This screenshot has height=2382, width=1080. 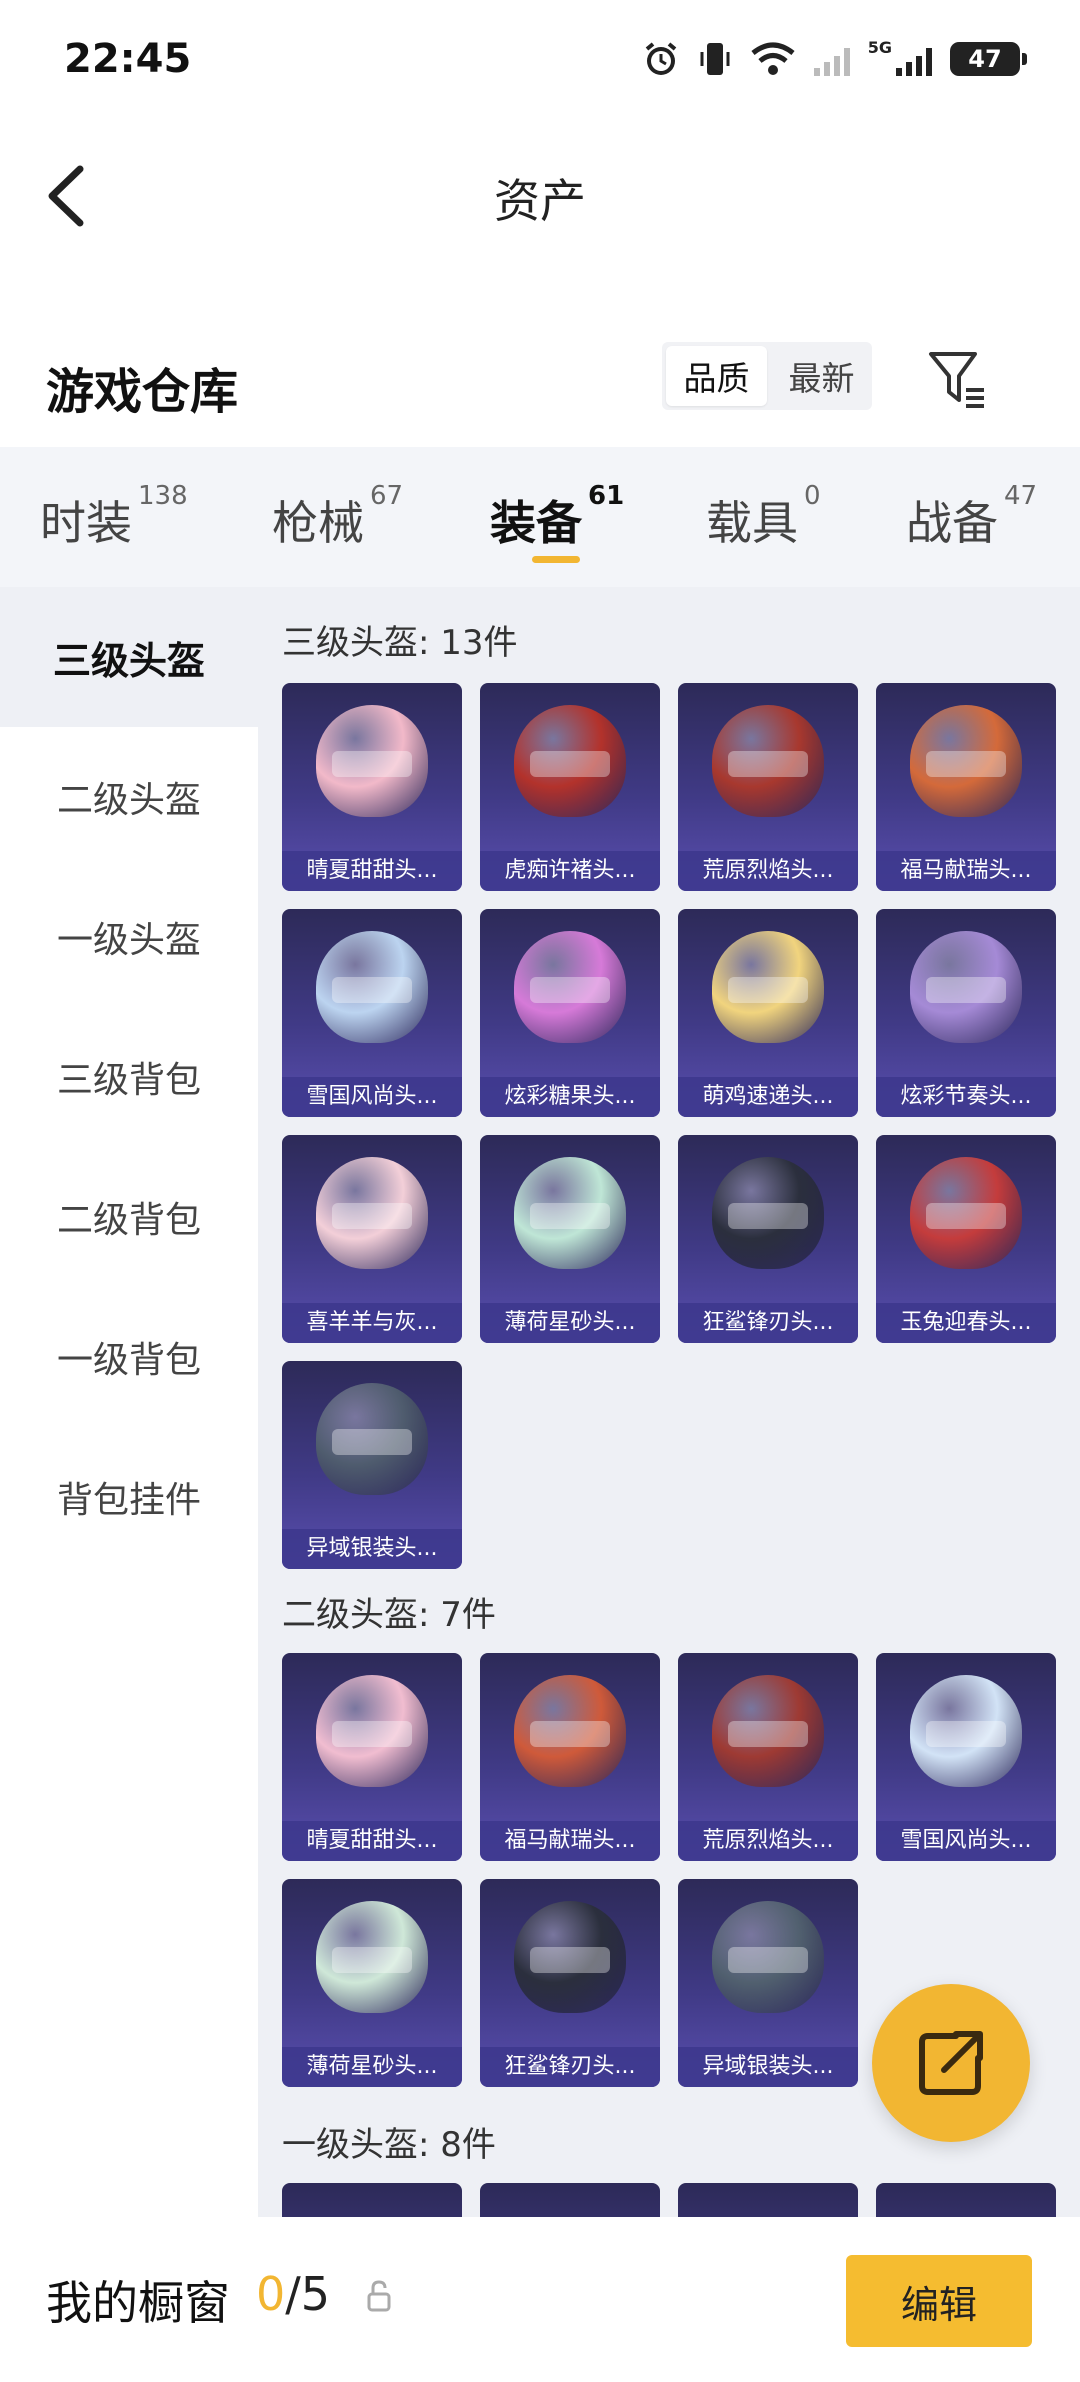 I want to click on tab-combat-supplies: 战备 47, so click(x=971, y=517).